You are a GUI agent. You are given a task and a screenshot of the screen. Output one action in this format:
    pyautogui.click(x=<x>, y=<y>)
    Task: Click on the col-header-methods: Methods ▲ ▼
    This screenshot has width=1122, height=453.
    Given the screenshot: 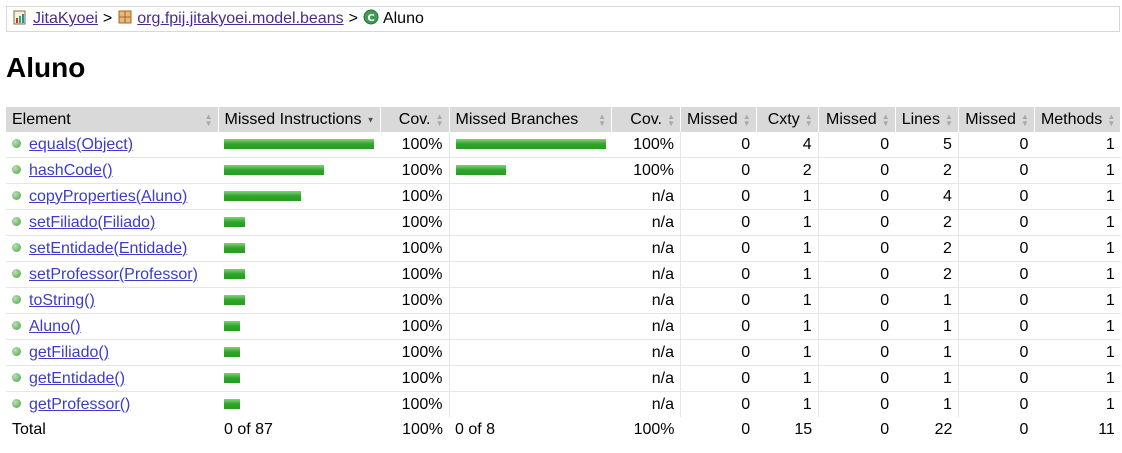 What is the action you would take?
    pyautogui.click(x=1078, y=119)
    